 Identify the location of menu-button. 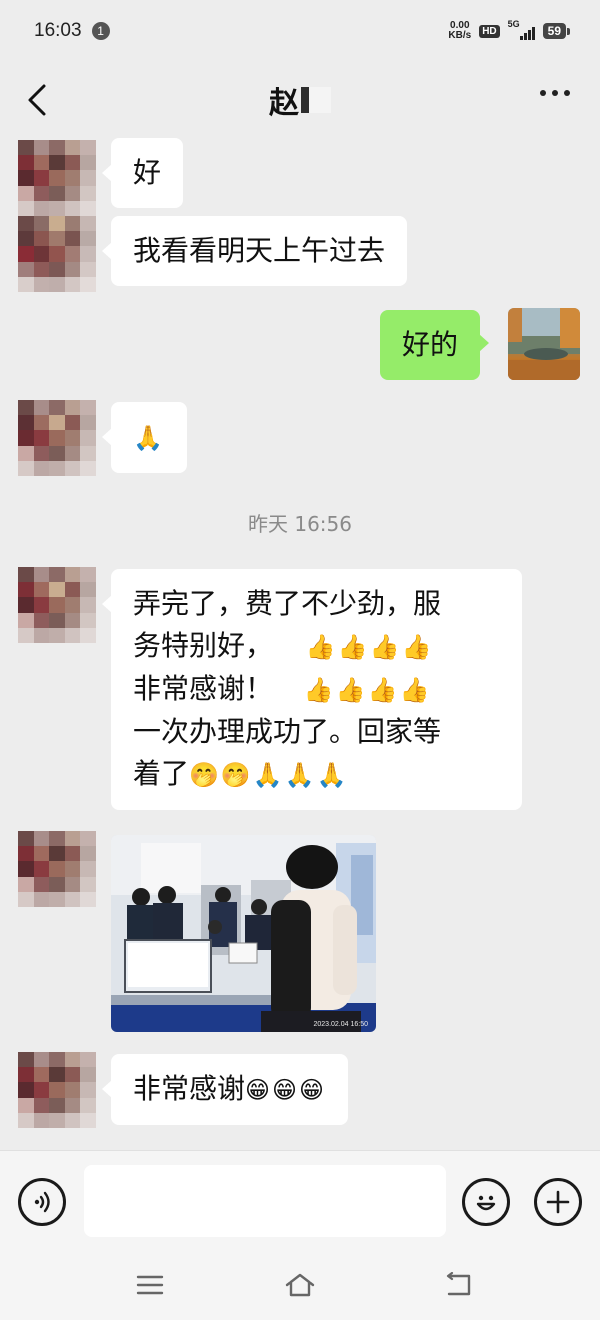
(150, 1285).